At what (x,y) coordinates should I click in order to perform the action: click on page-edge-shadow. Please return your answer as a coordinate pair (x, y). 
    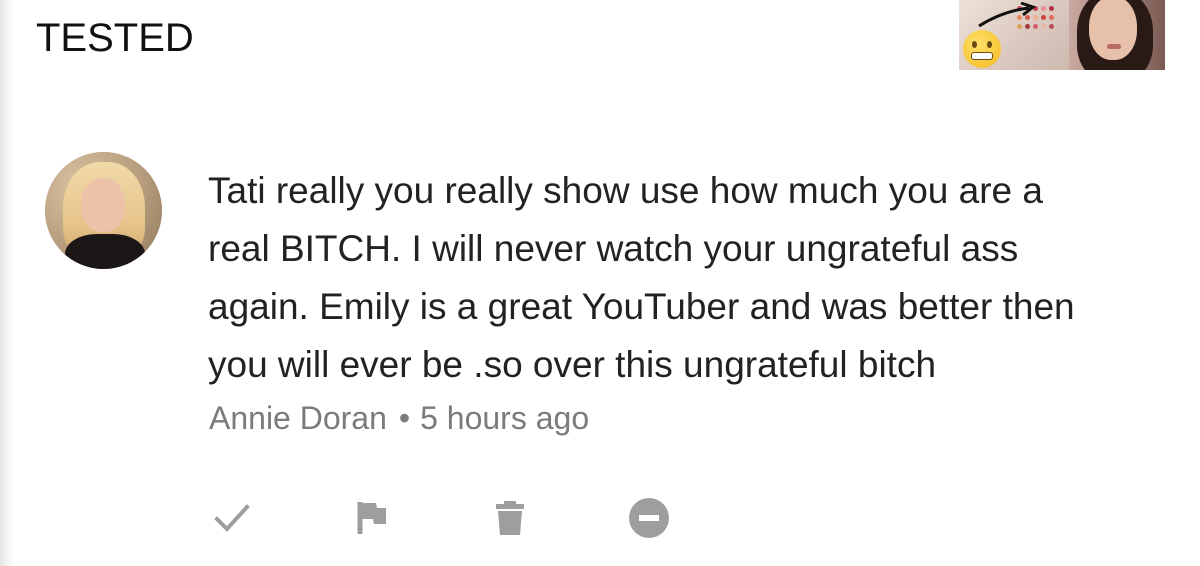
    Looking at the image, I should click on (7, 283).